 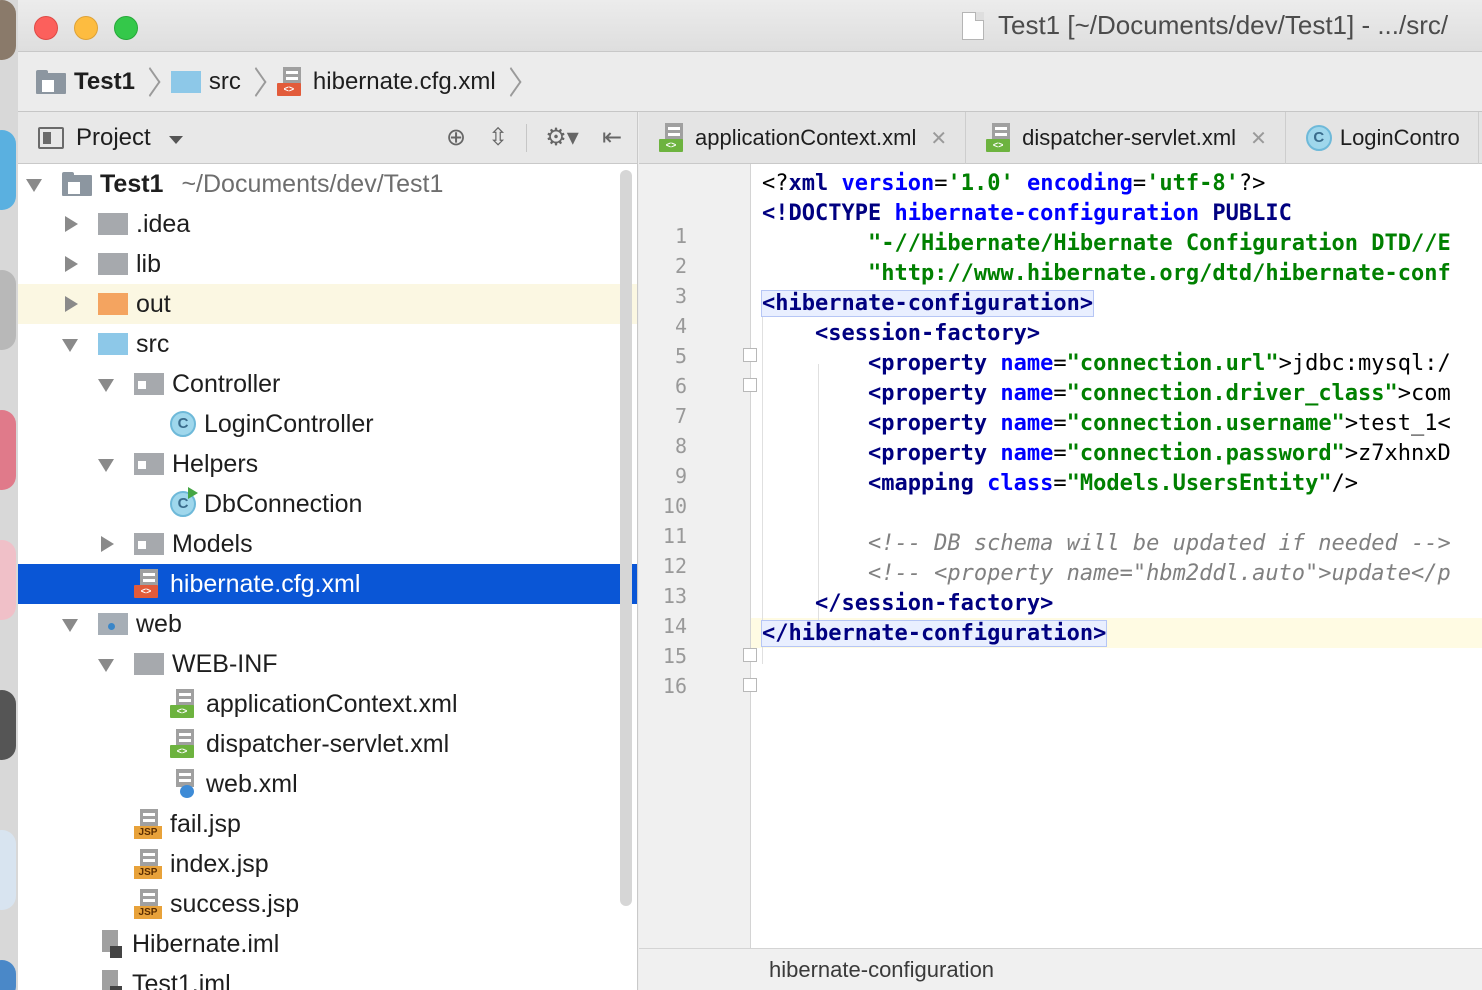 I want to click on breadcrumb-item-hibernate-cfg: <> hibernate.cfg.xml, so click(x=386, y=81).